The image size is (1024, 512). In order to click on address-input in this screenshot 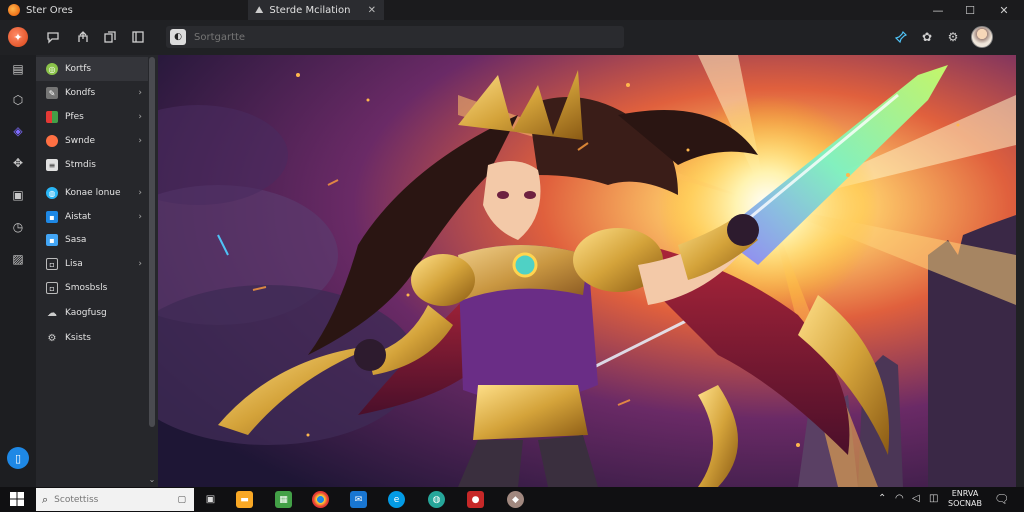, I will do `click(394, 37)`.